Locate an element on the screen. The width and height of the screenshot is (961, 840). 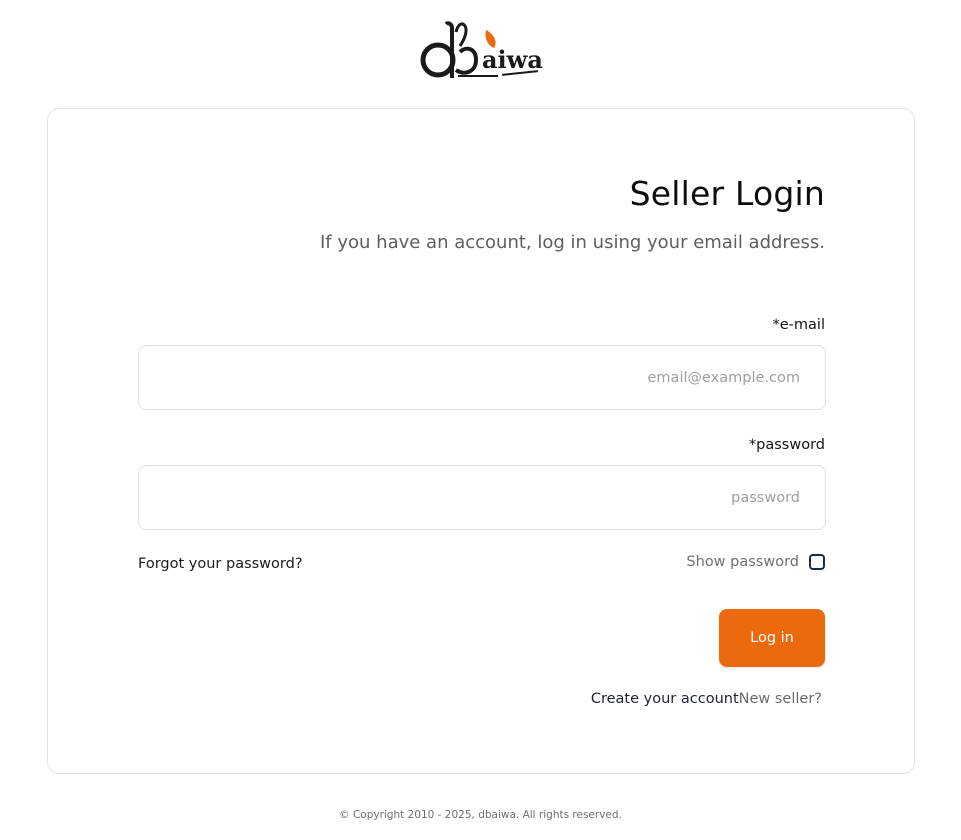
forgot-password-link: Forgot your password? is located at coordinates (220, 564).